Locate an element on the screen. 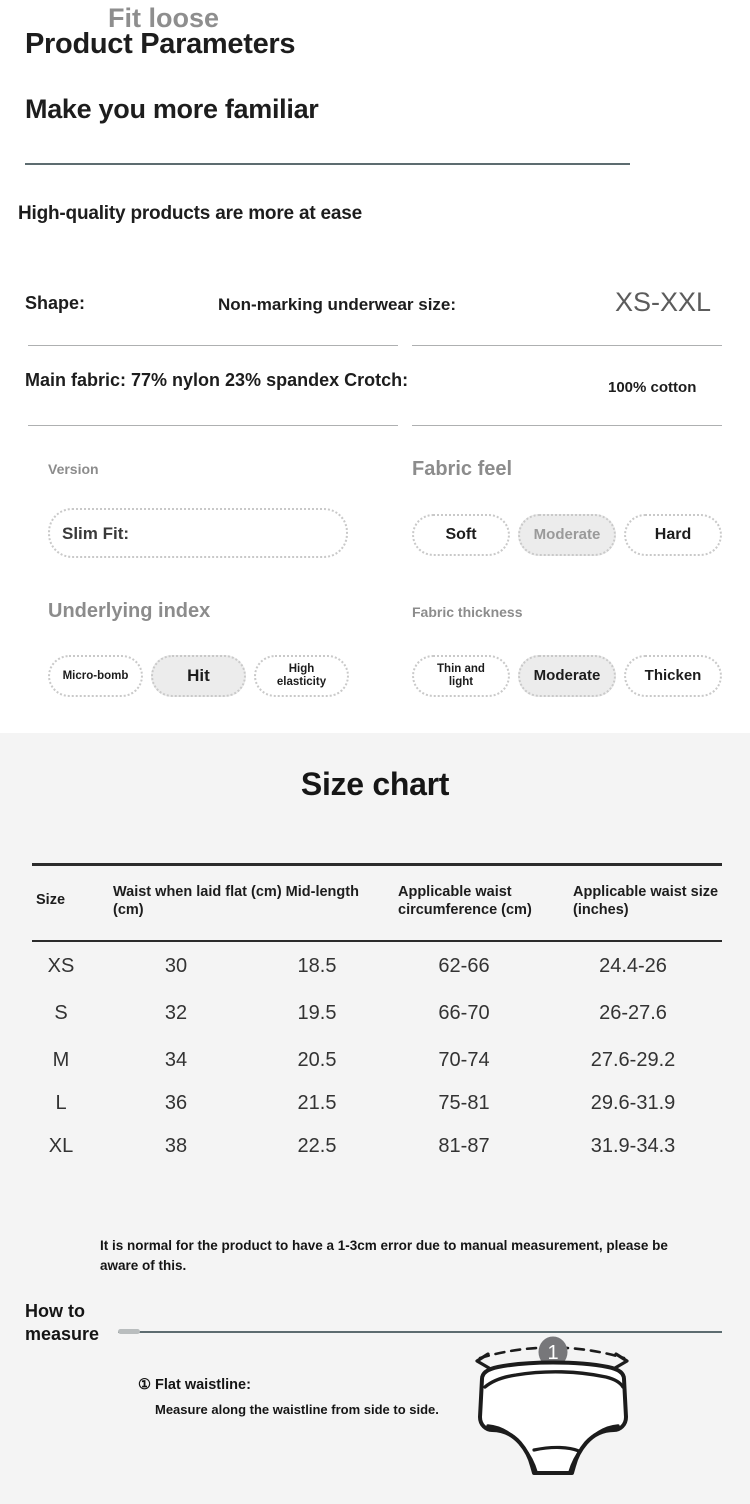  cell-waist-inches: 24.4-26 is located at coordinates (633, 966).